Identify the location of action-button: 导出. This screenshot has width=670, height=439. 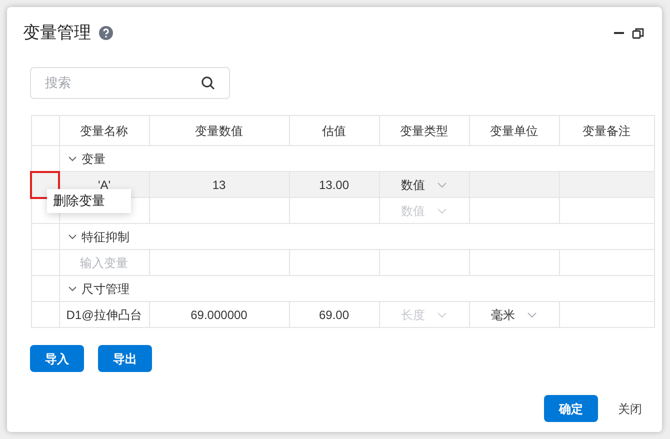
(125, 358).